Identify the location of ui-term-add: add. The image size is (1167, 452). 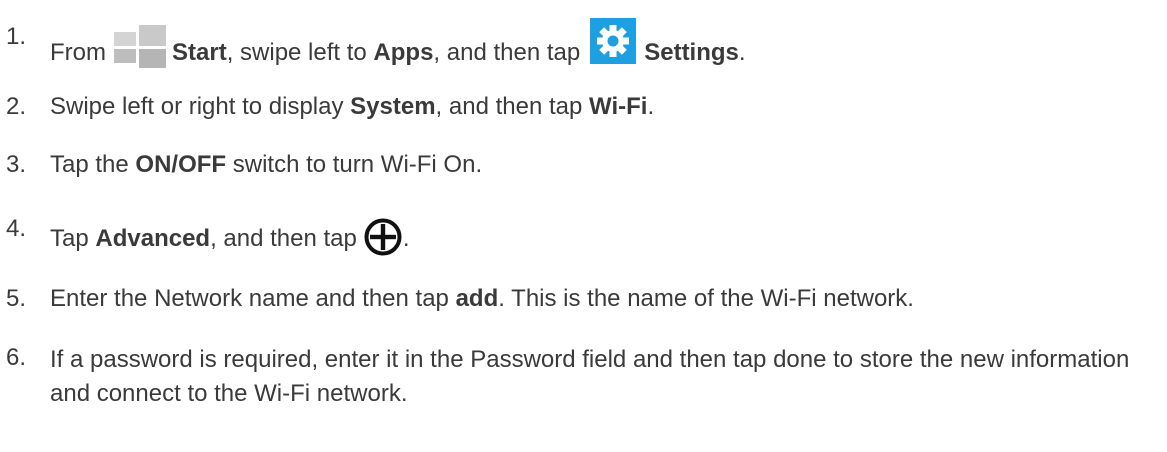
(477, 298).